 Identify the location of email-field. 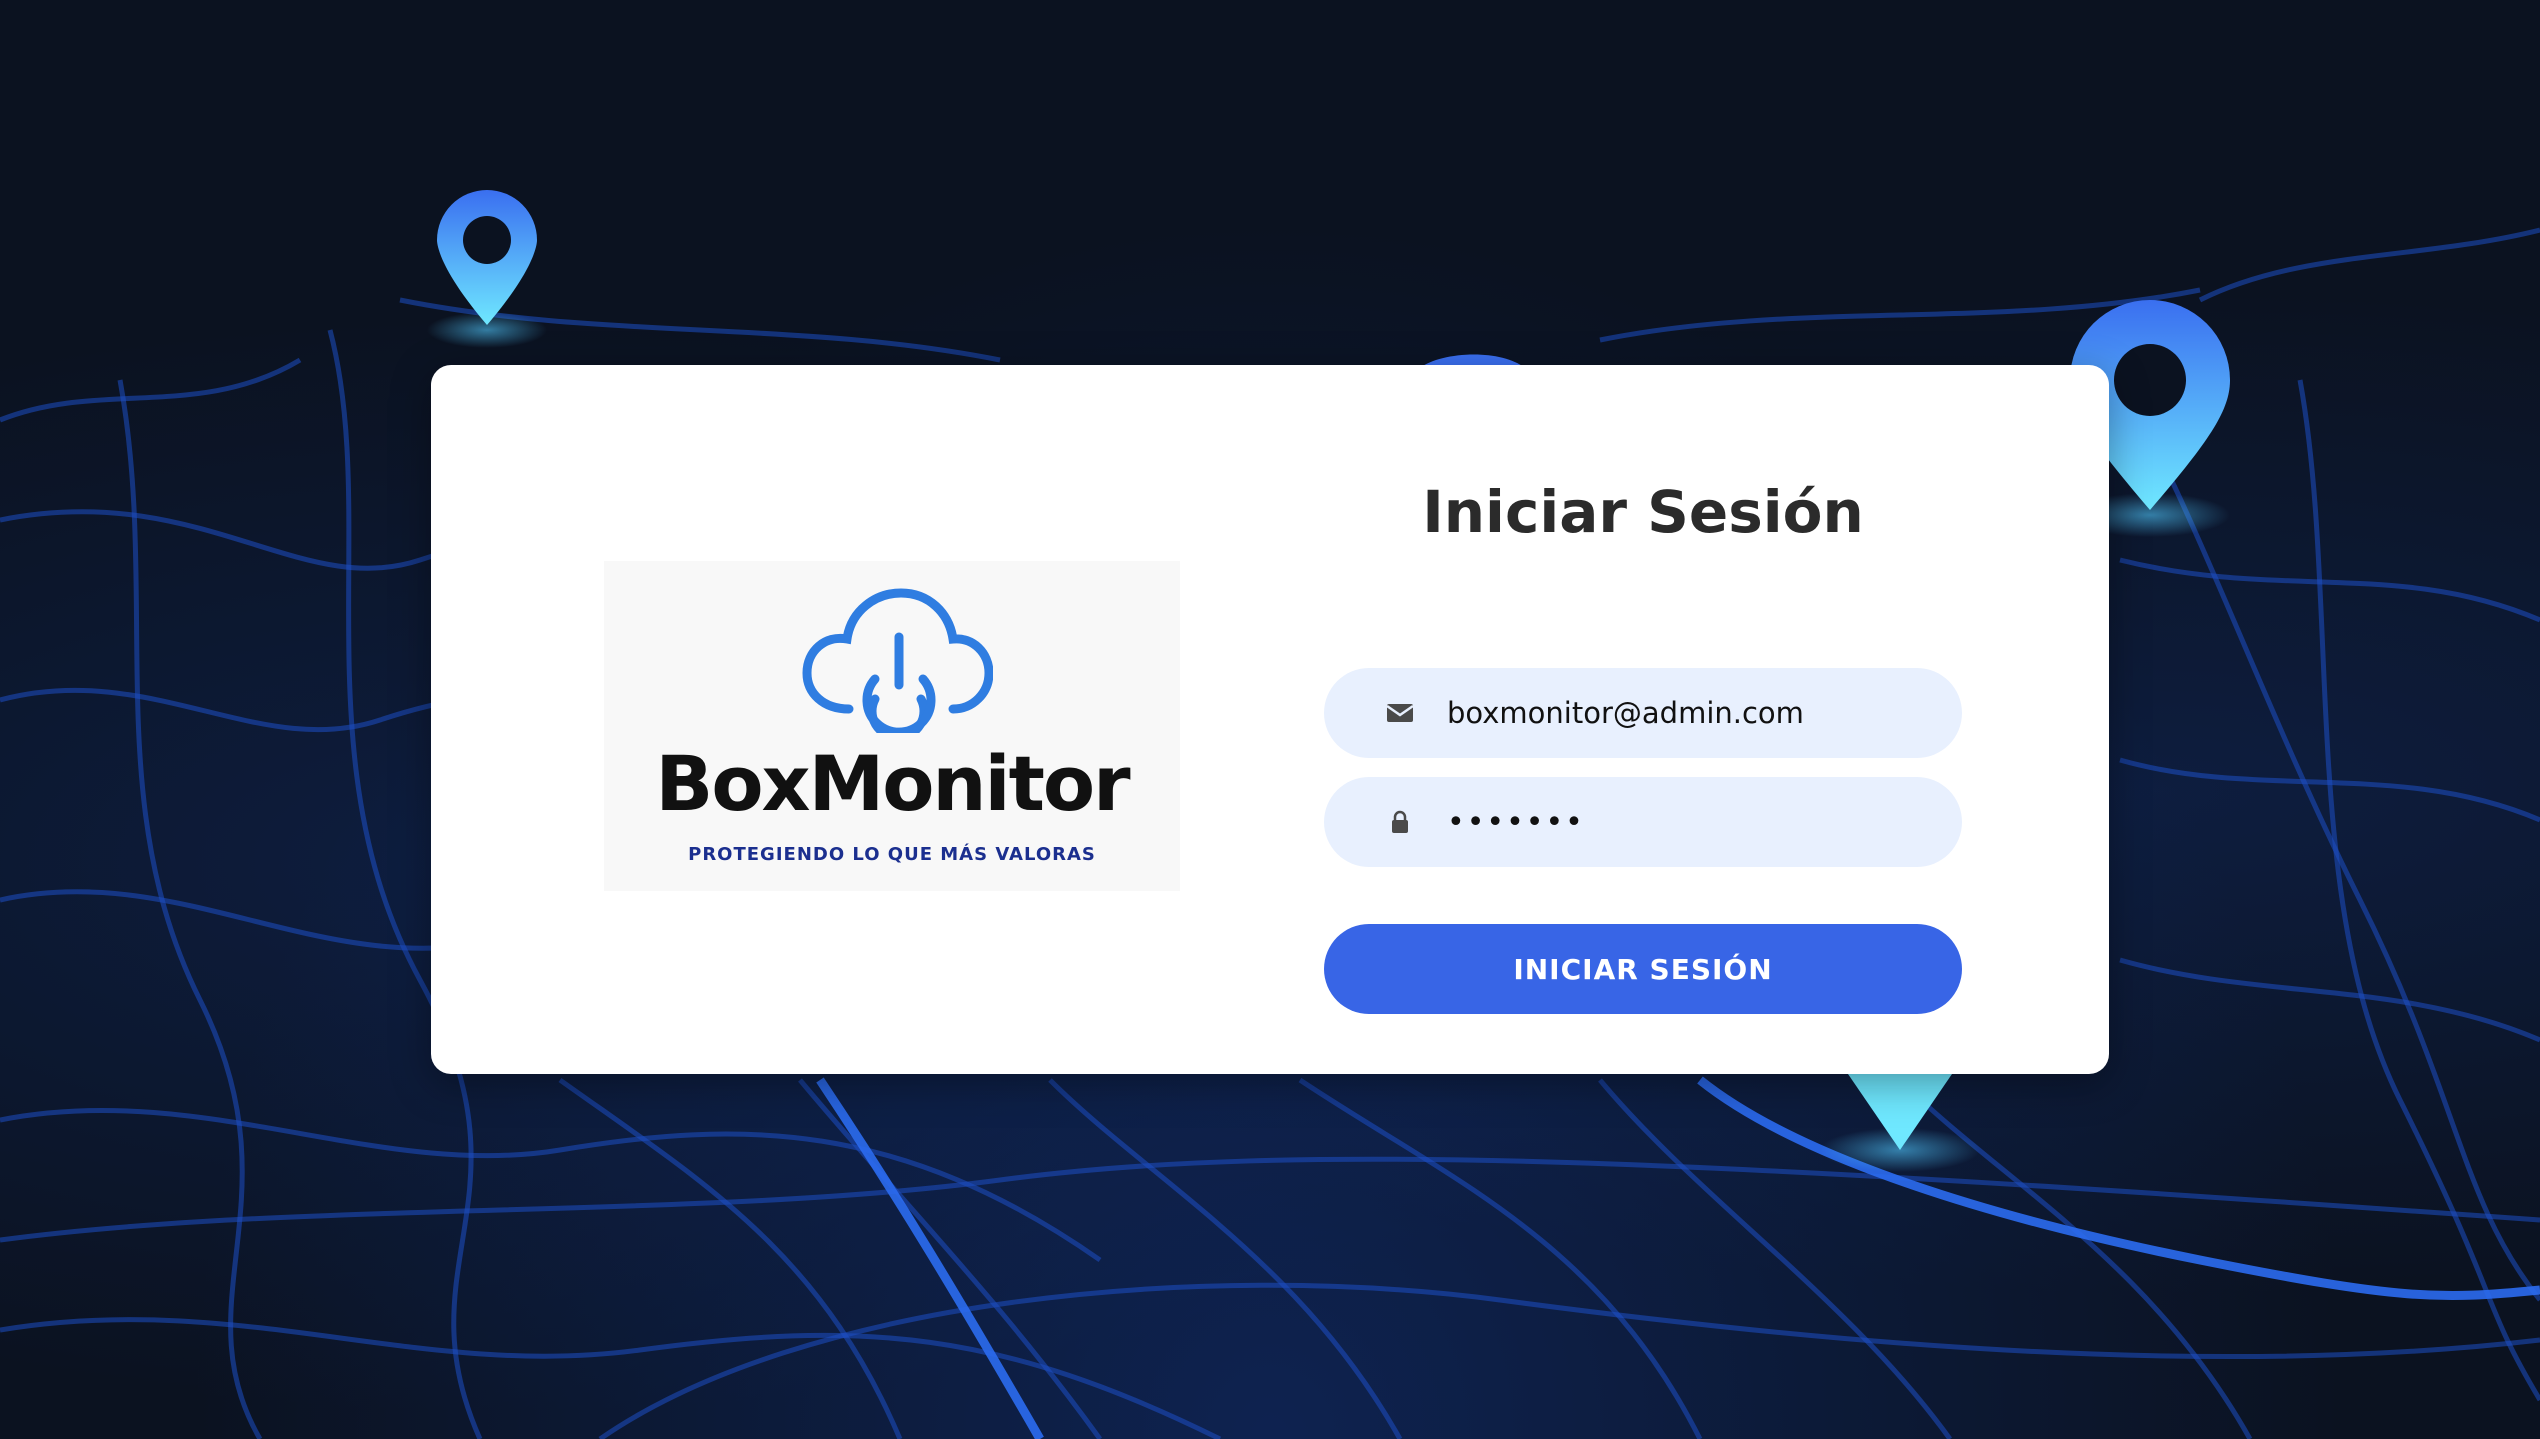
(1643, 713).